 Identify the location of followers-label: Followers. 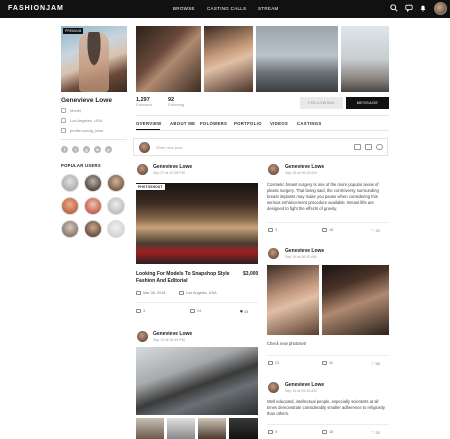
(144, 105).